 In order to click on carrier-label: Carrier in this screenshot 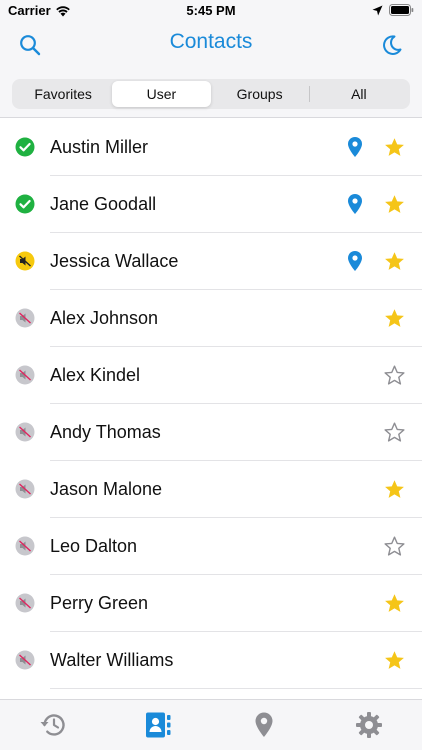, I will do `click(29, 10)`.